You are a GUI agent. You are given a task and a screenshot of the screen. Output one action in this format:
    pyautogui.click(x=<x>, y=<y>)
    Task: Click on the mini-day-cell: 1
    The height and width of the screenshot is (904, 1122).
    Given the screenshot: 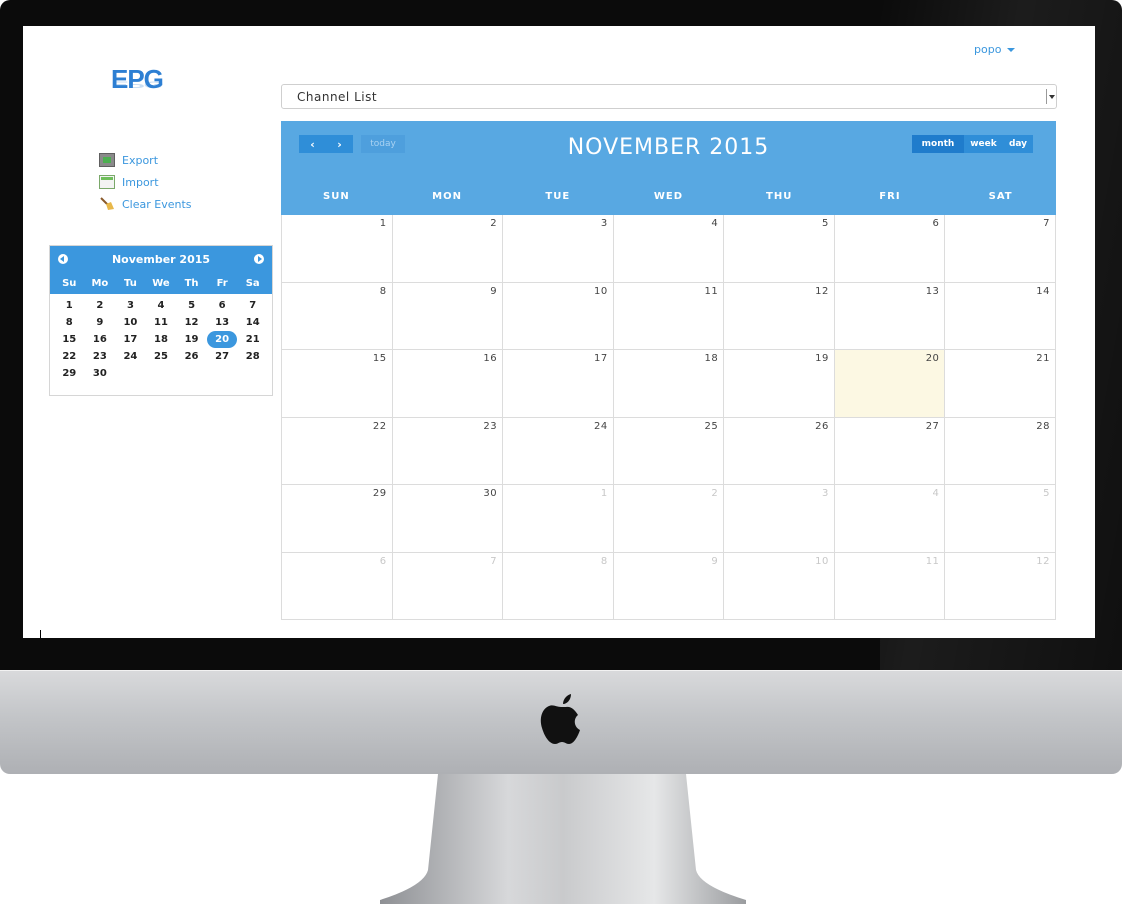 What is the action you would take?
    pyautogui.click(x=69, y=305)
    